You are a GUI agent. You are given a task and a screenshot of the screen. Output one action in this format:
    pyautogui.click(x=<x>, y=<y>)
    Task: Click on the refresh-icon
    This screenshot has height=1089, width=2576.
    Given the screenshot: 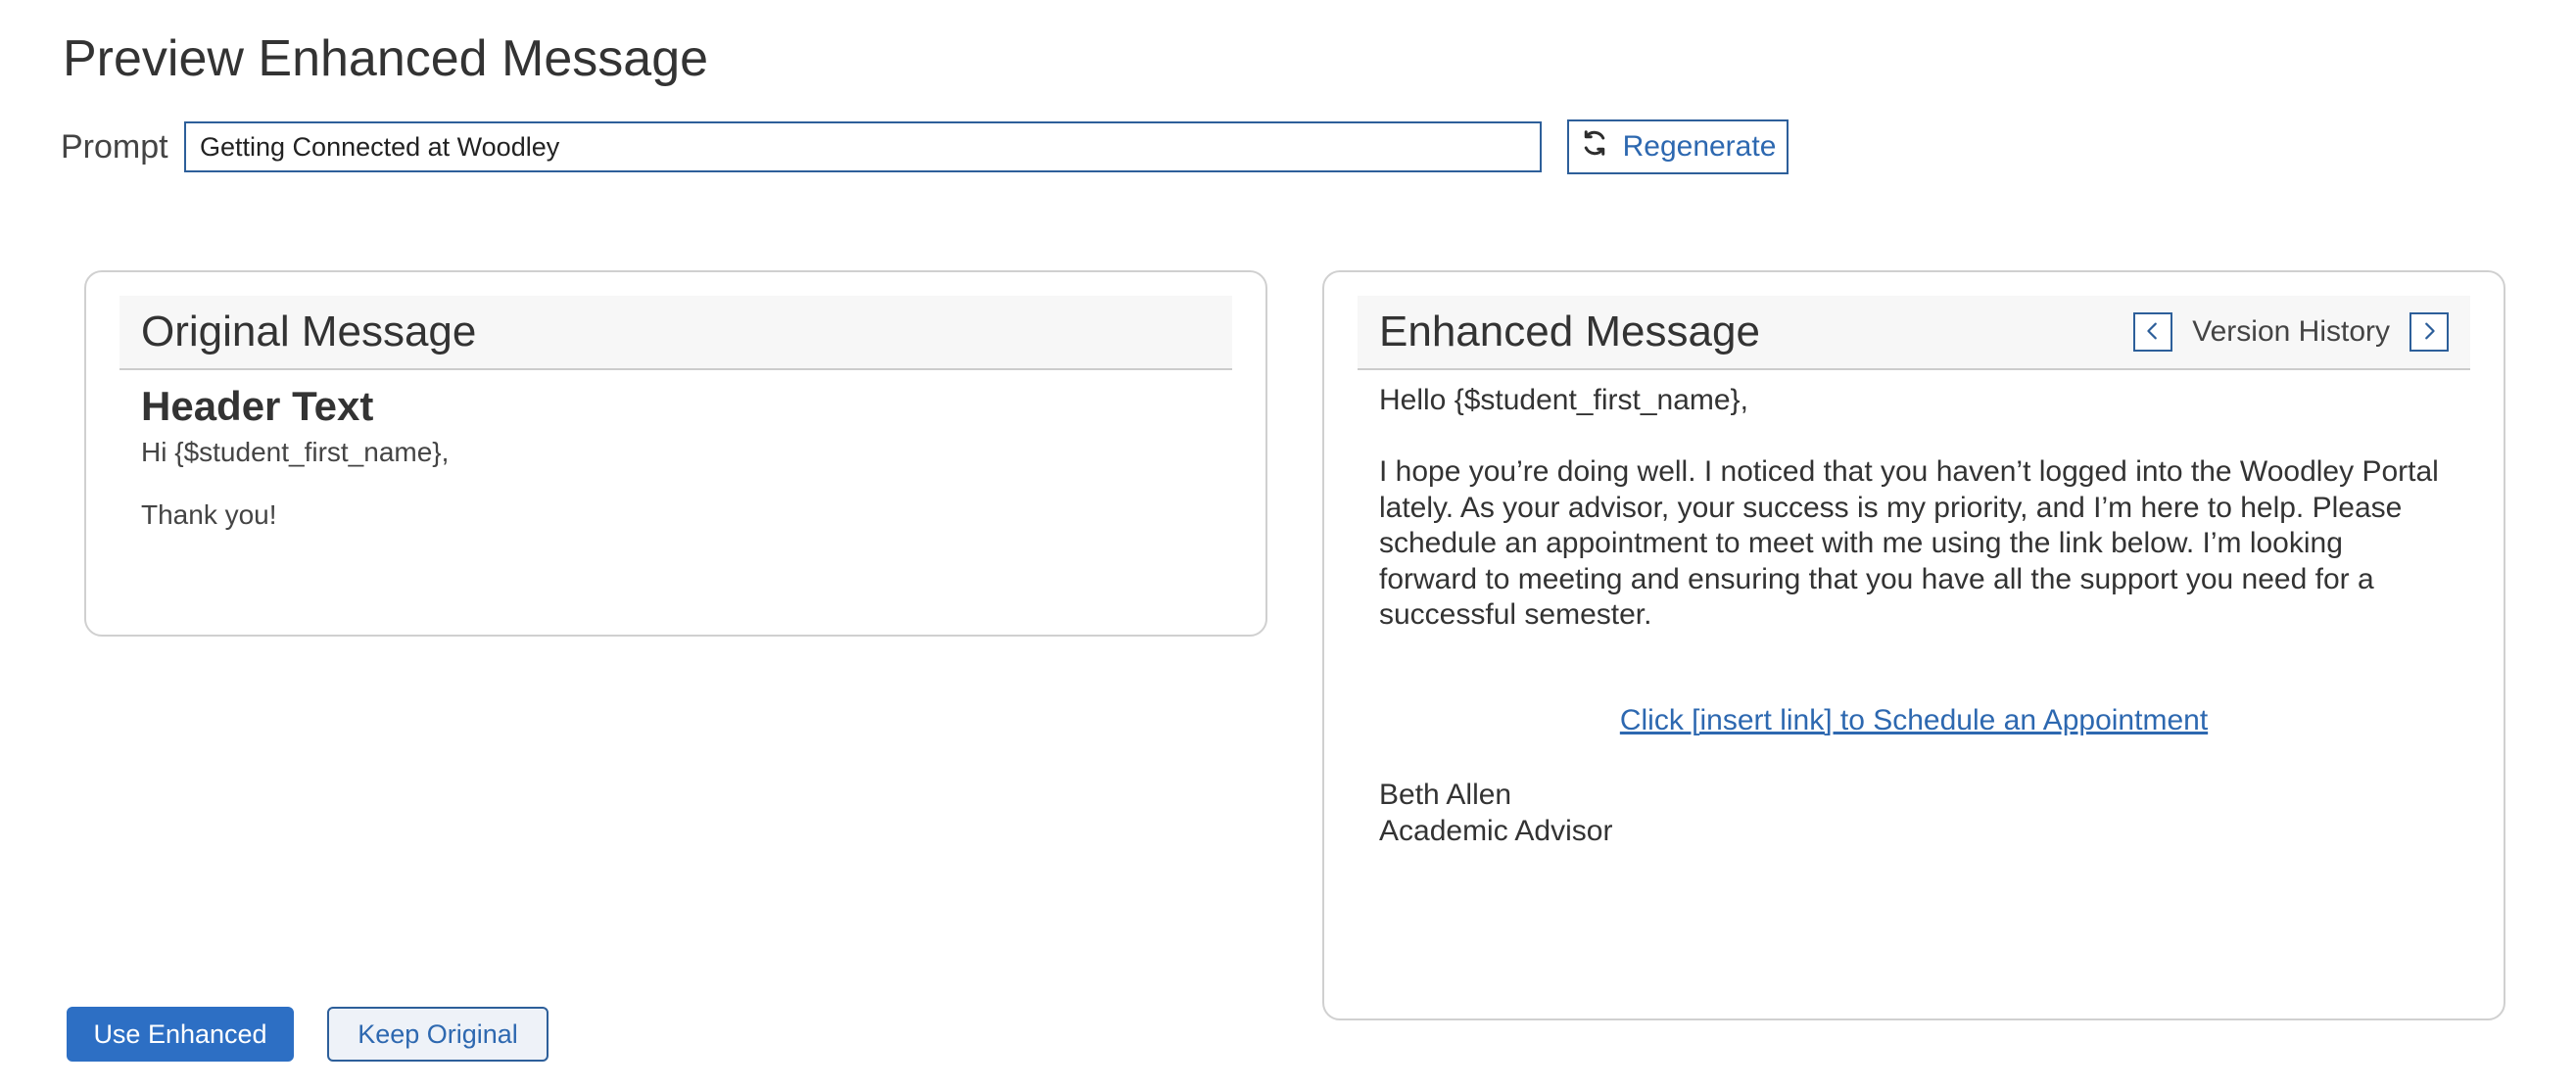 What is the action you would take?
    pyautogui.click(x=1594, y=147)
    